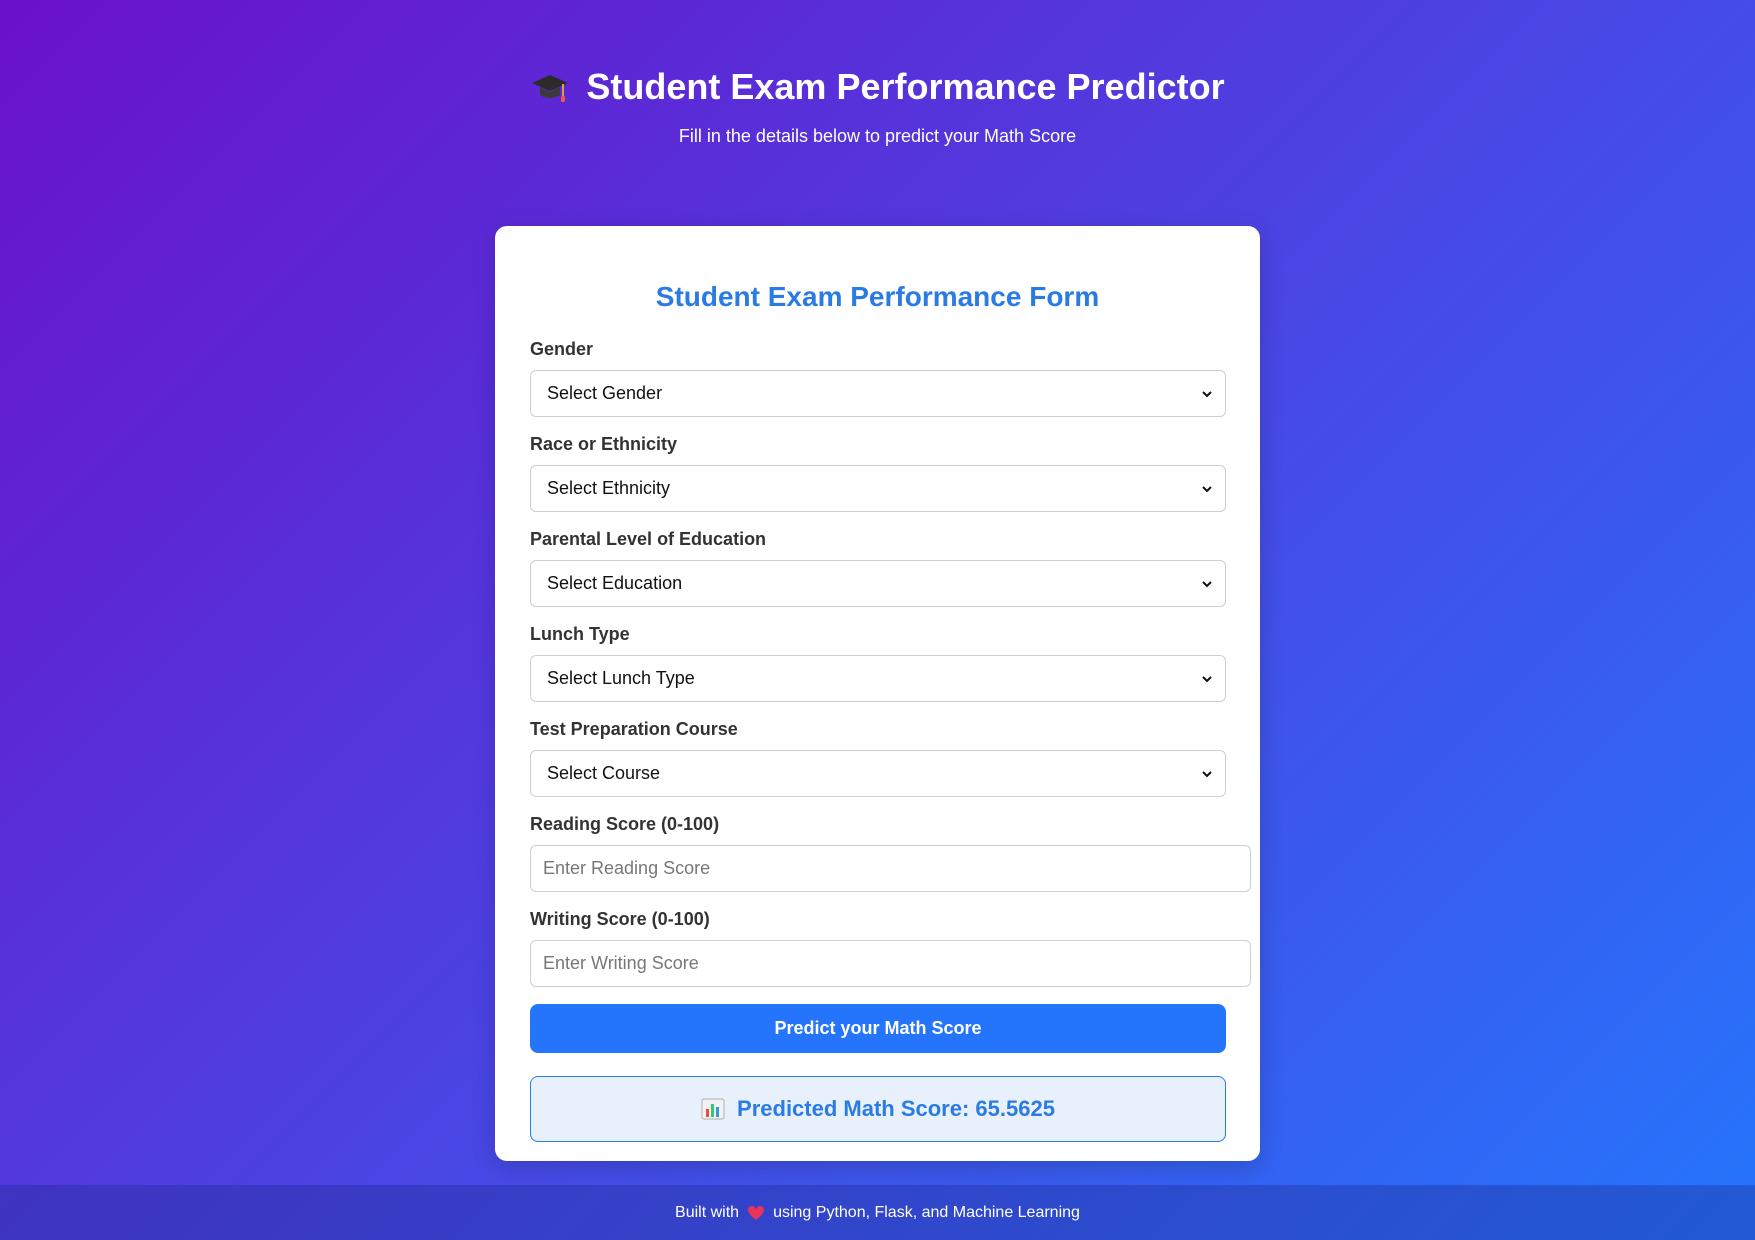 The width and height of the screenshot is (1755, 1240). Describe the element at coordinates (621, 678) in the screenshot. I see `lunch-select-value: Select Lunch Type` at that location.